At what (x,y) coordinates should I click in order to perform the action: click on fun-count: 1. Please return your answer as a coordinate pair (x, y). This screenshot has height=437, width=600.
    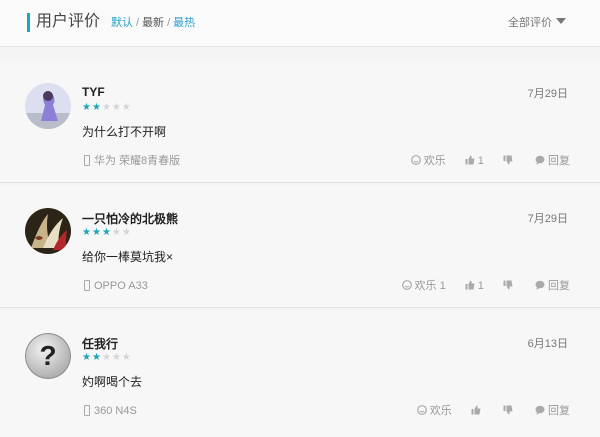
    Looking at the image, I should click on (442, 286).